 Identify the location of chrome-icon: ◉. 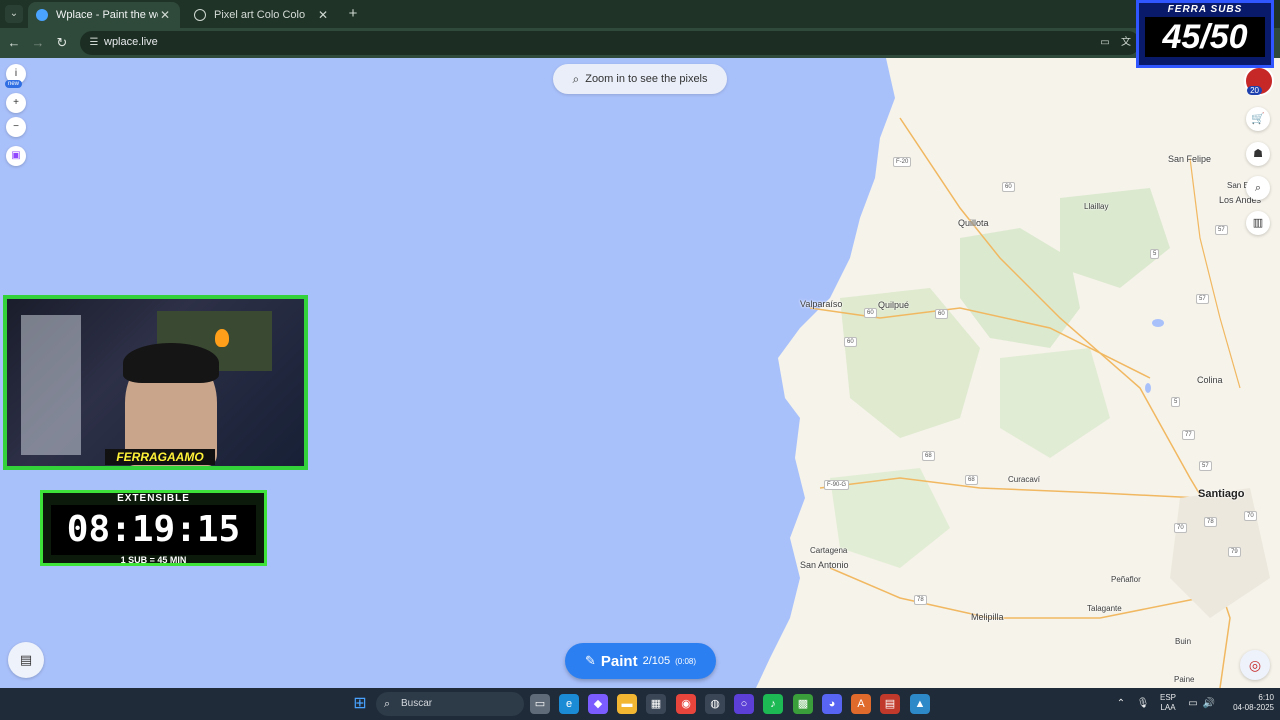
(686, 704).